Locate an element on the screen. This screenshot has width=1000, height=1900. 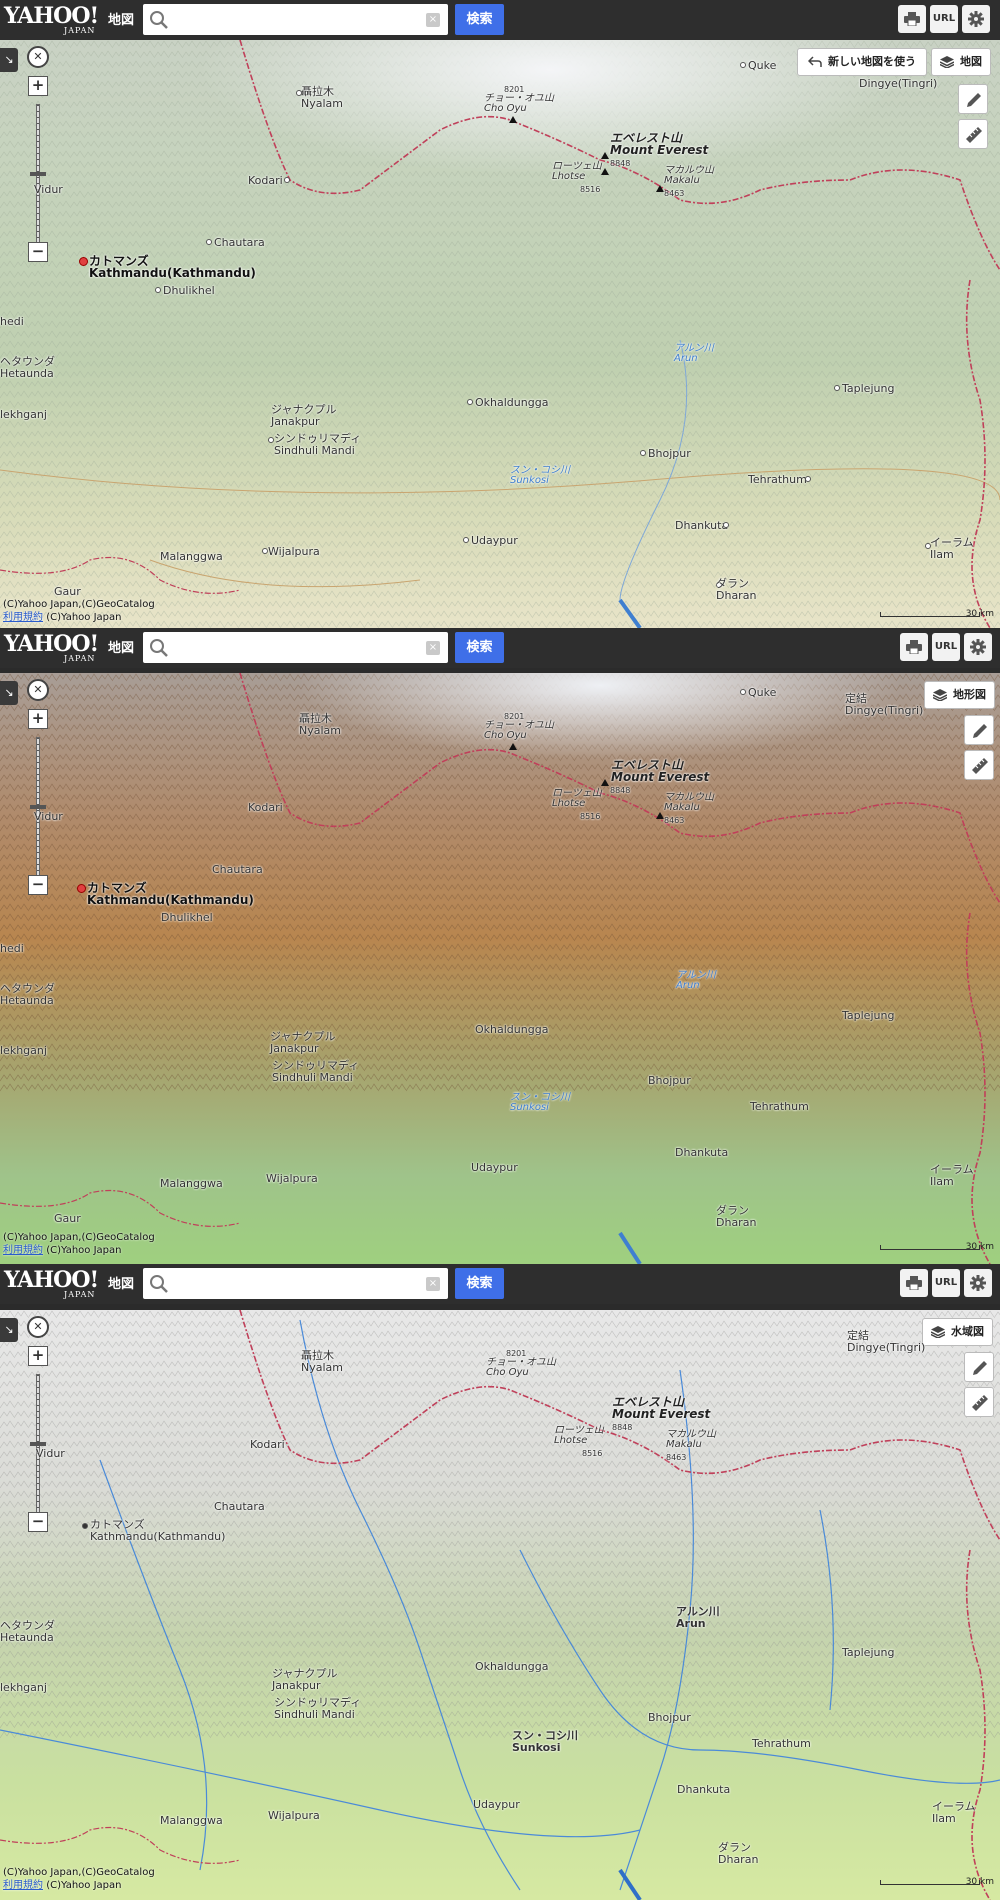
new-map-button: 新しい地図を使う is located at coordinates (862, 62).